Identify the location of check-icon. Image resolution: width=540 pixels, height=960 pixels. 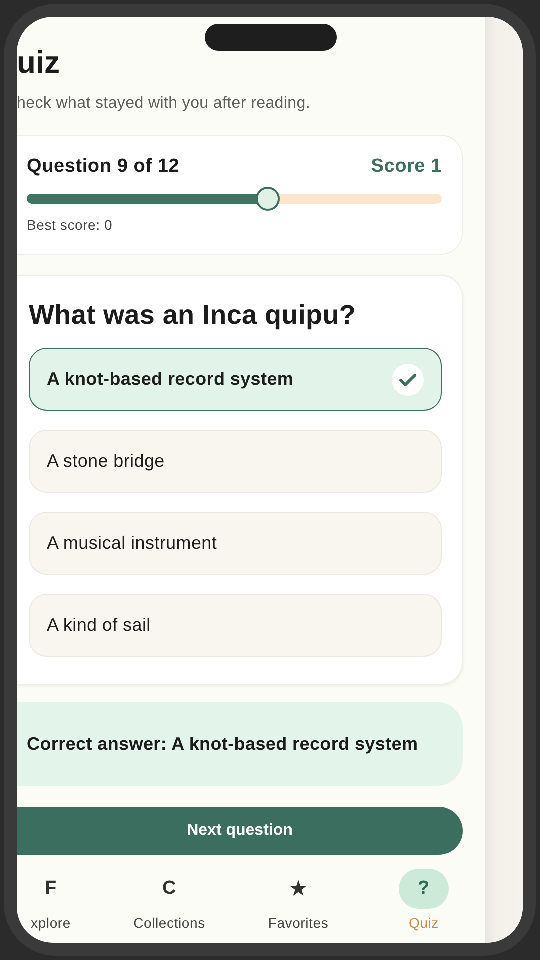
(408, 379).